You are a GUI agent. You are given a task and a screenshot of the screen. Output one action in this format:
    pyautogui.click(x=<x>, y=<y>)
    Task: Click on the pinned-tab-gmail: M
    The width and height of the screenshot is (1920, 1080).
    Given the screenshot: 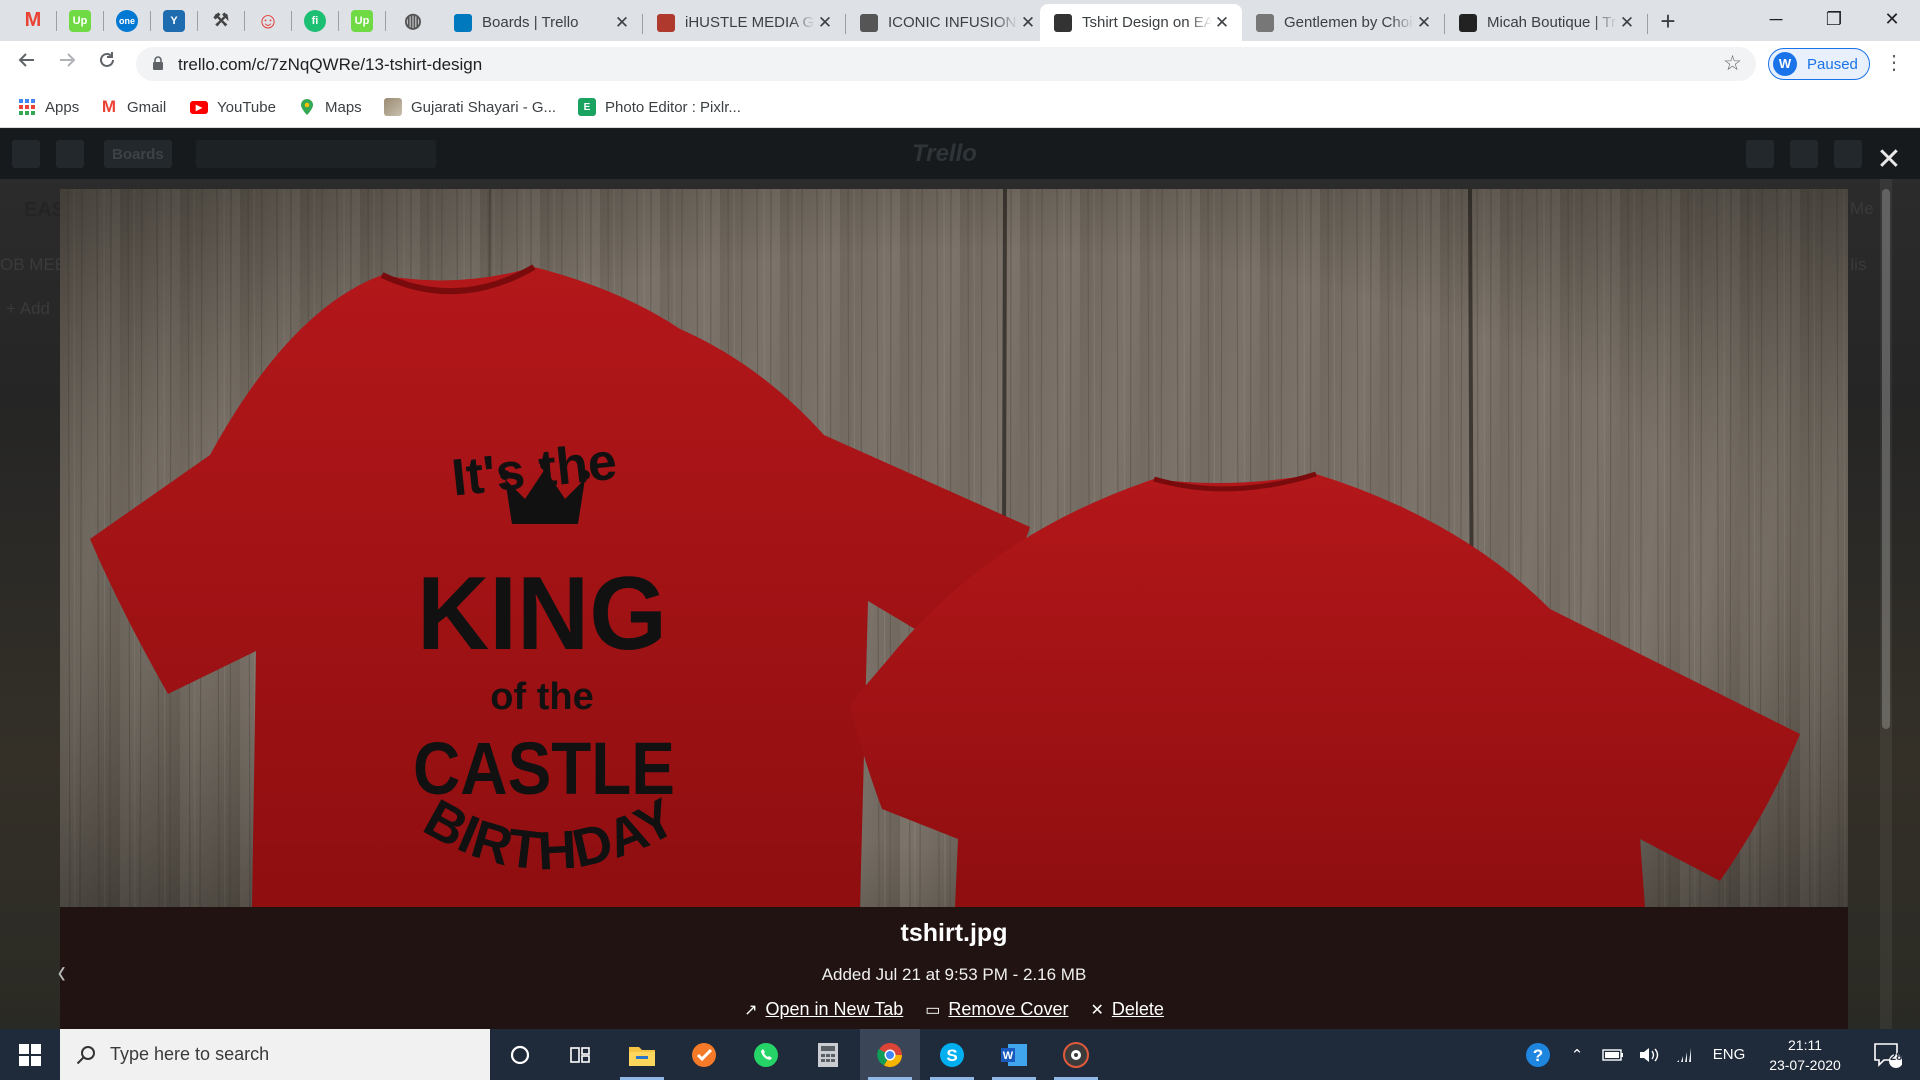 What is the action you would take?
    pyautogui.click(x=33, y=20)
    